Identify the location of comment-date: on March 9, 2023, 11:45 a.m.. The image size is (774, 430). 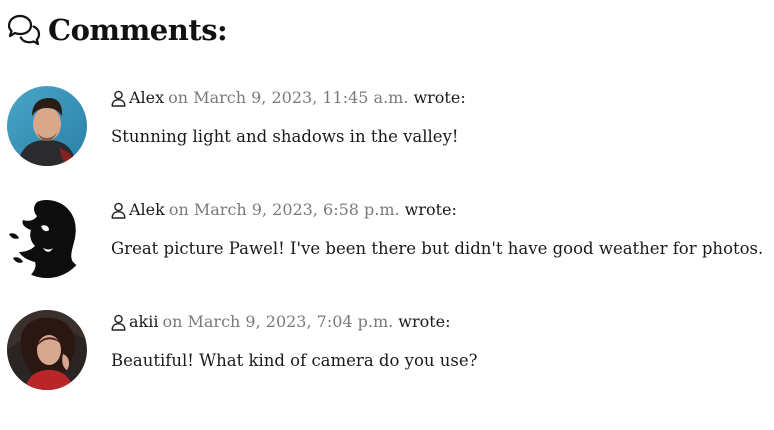
(288, 97).